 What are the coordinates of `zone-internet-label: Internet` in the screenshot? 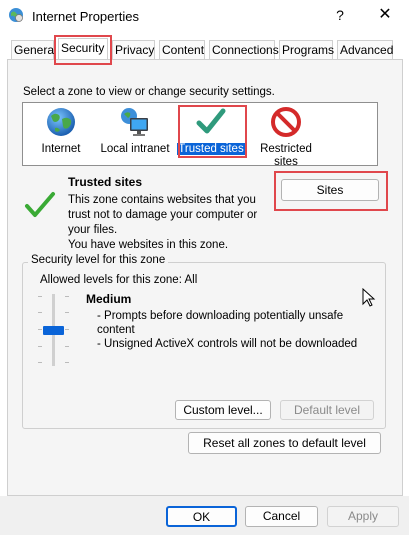 It's located at (61, 149).